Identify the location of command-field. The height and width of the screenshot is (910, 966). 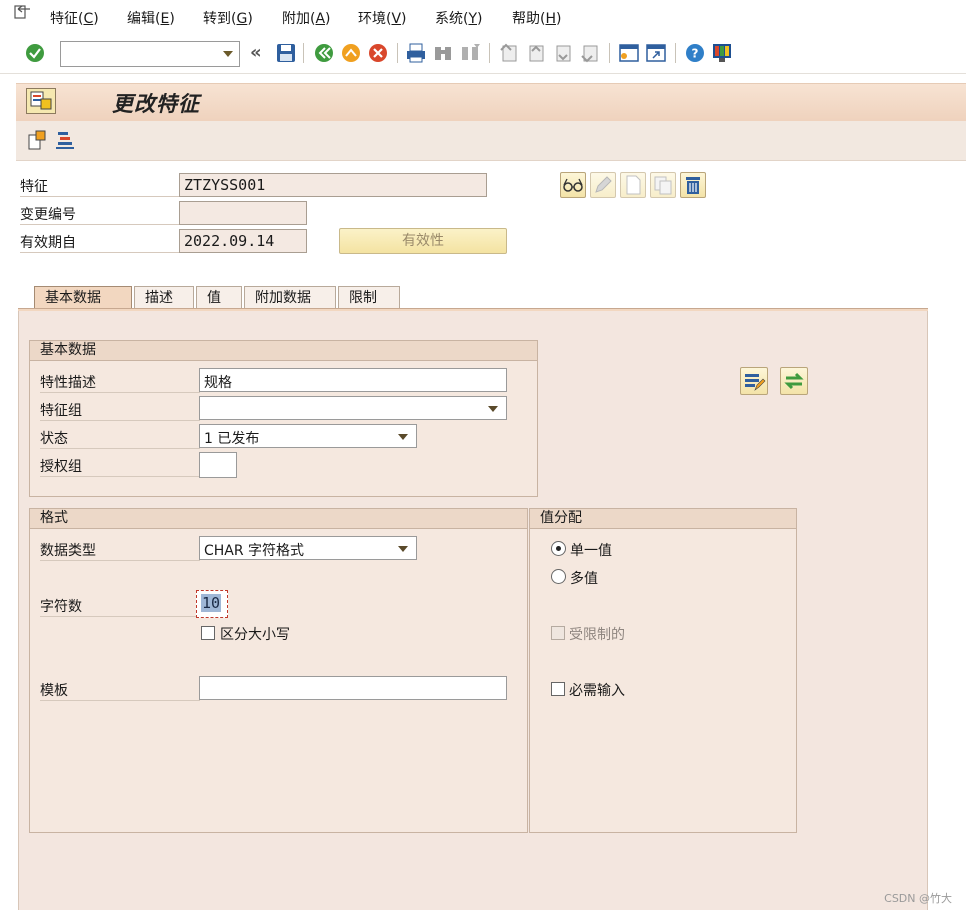
(150, 54).